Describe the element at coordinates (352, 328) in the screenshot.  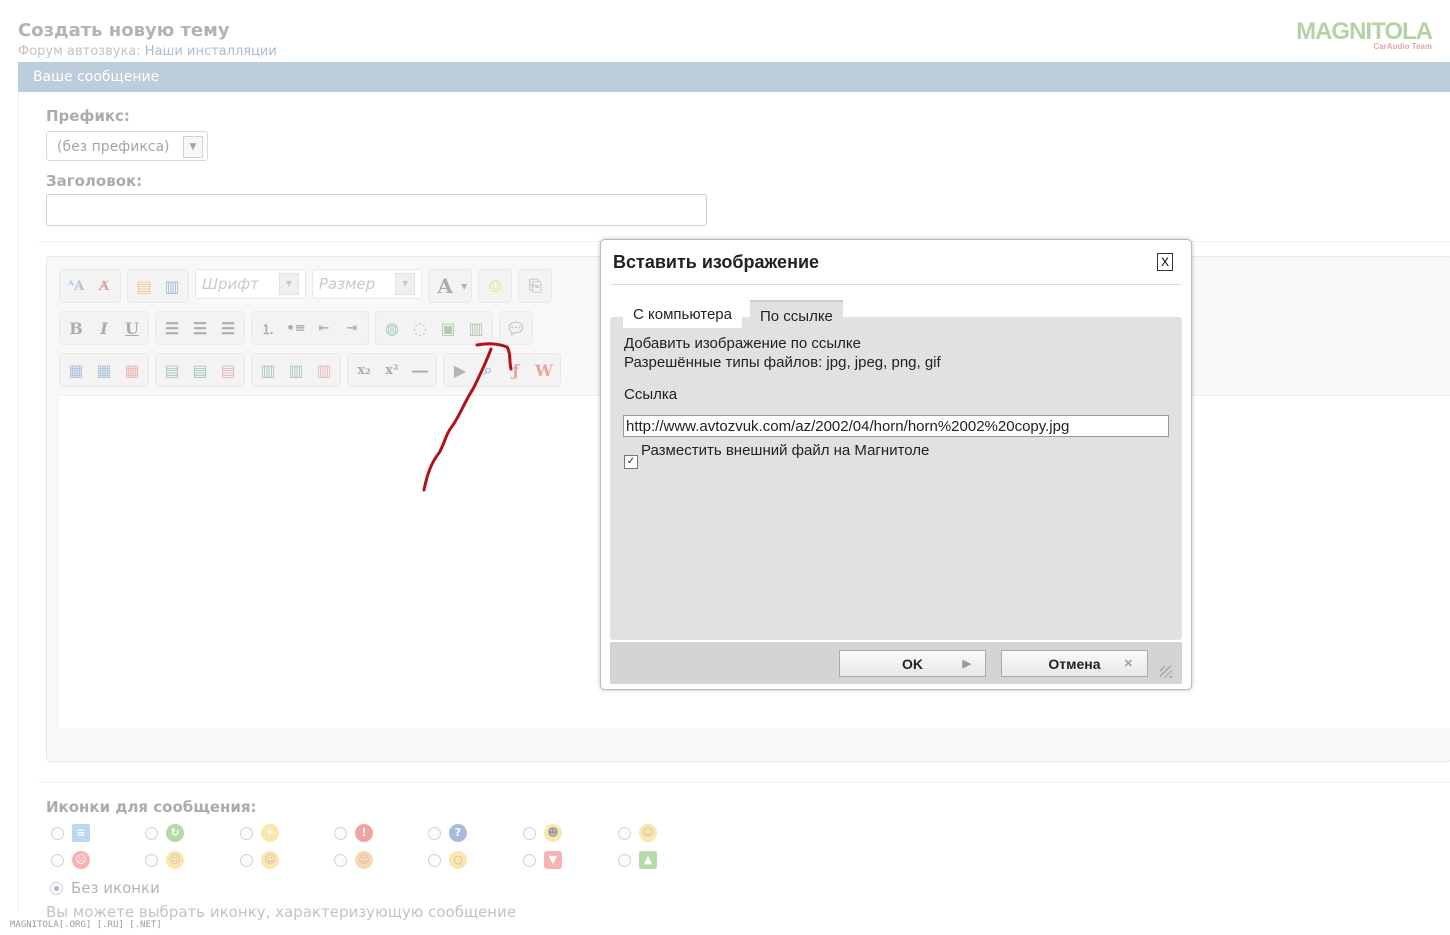
I see `indent-icon: ⇥` at that location.